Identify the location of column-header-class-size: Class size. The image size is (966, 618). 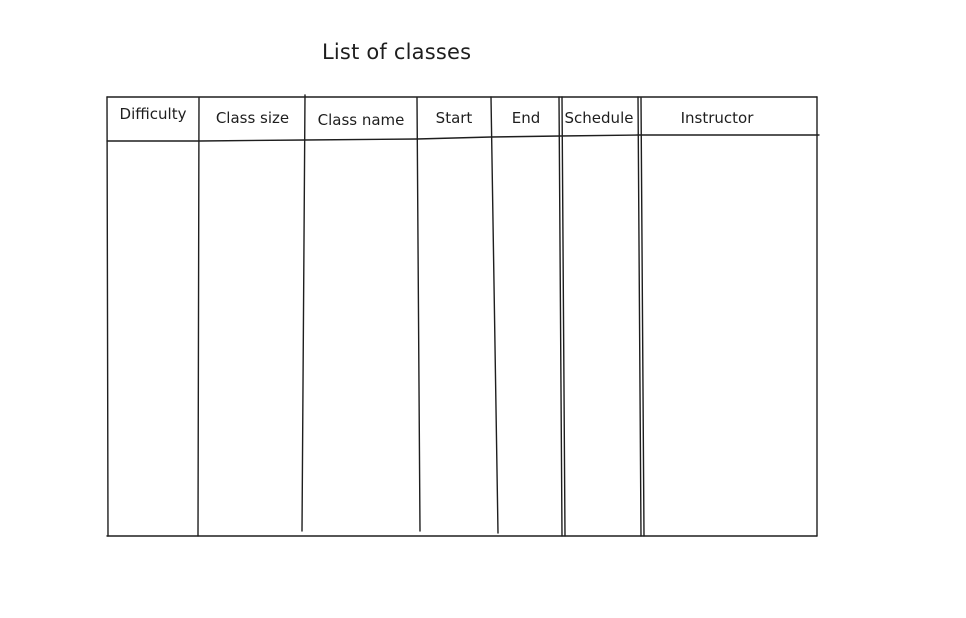
(252, 118).